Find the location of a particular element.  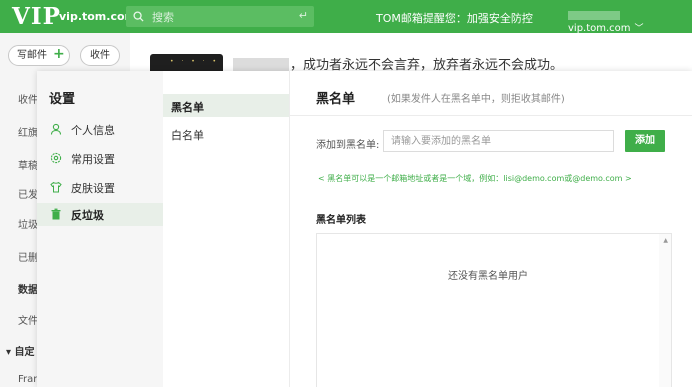

blacklist-list-title: 黑名单列表 is located at coordinates (341, 220).